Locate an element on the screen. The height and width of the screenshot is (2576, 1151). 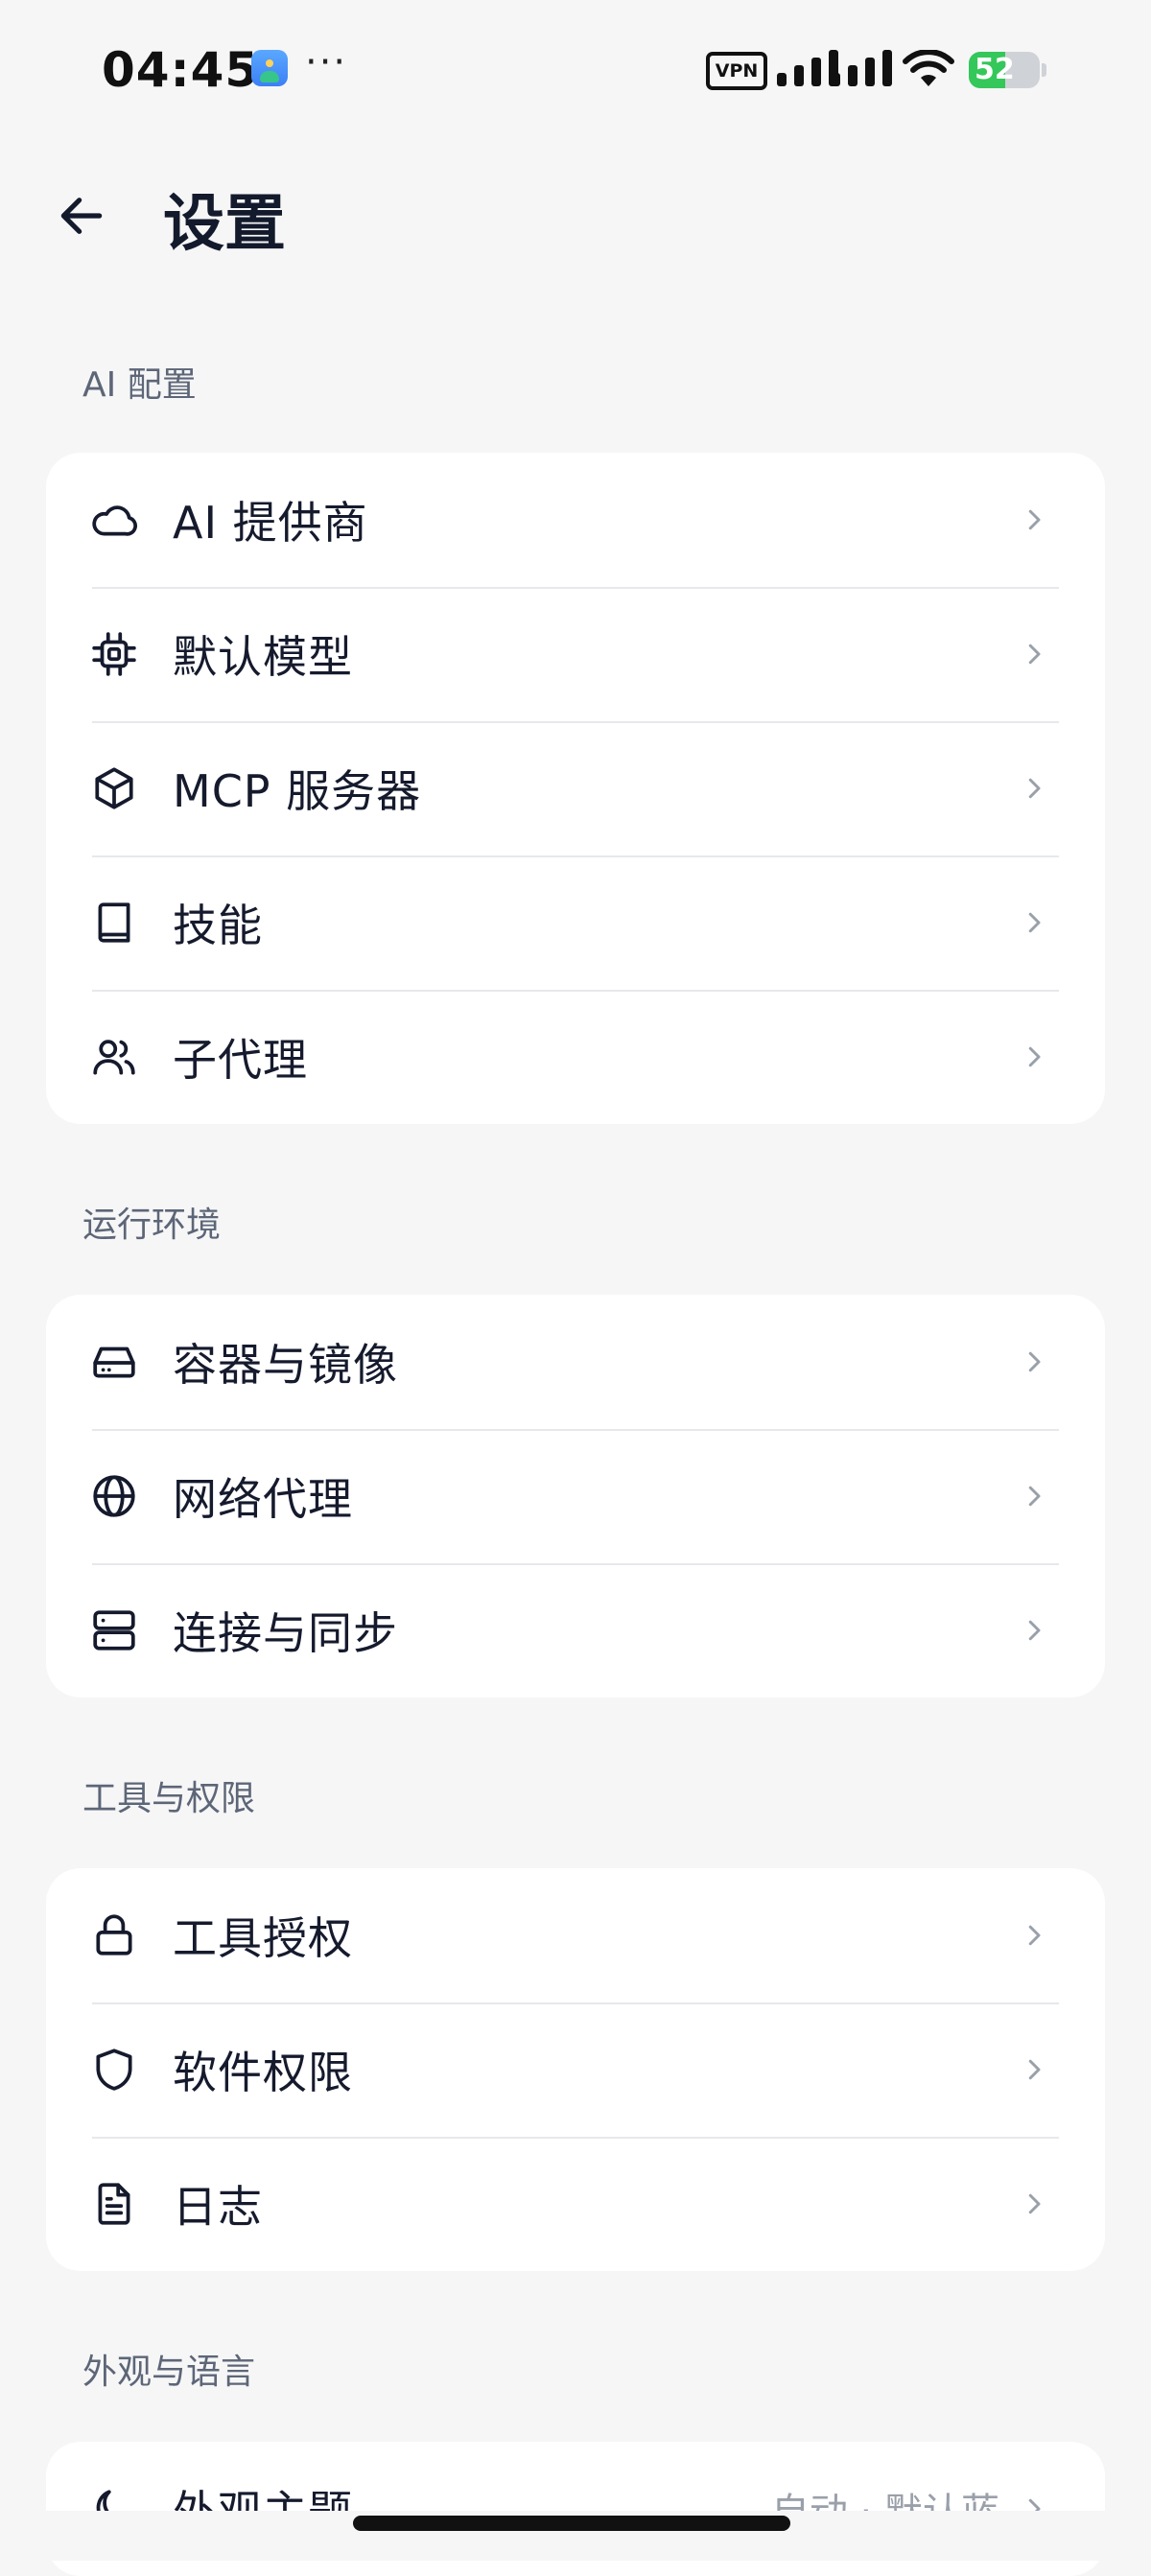
settings-item-label: 网络代理 is located at coordinates (263, 1499).